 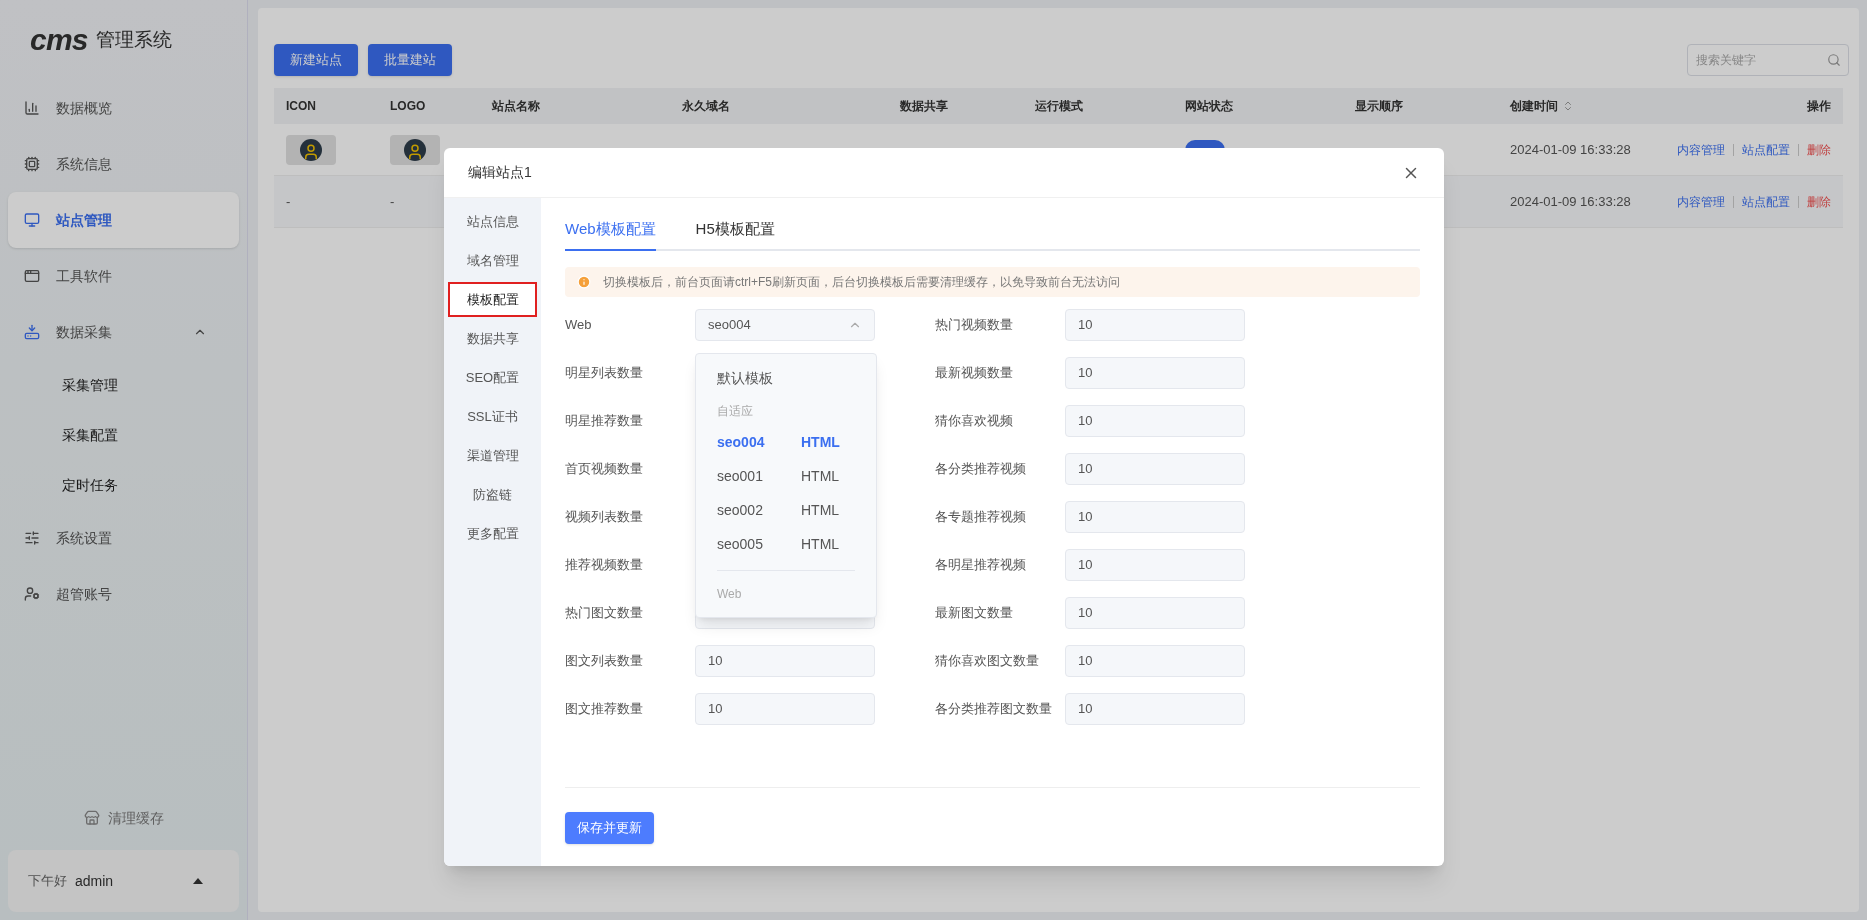 What do you see at coordinates (974, 324) in the screenshot?
I see `field-label: 热门视频数量` at bounding box center [974, 324].